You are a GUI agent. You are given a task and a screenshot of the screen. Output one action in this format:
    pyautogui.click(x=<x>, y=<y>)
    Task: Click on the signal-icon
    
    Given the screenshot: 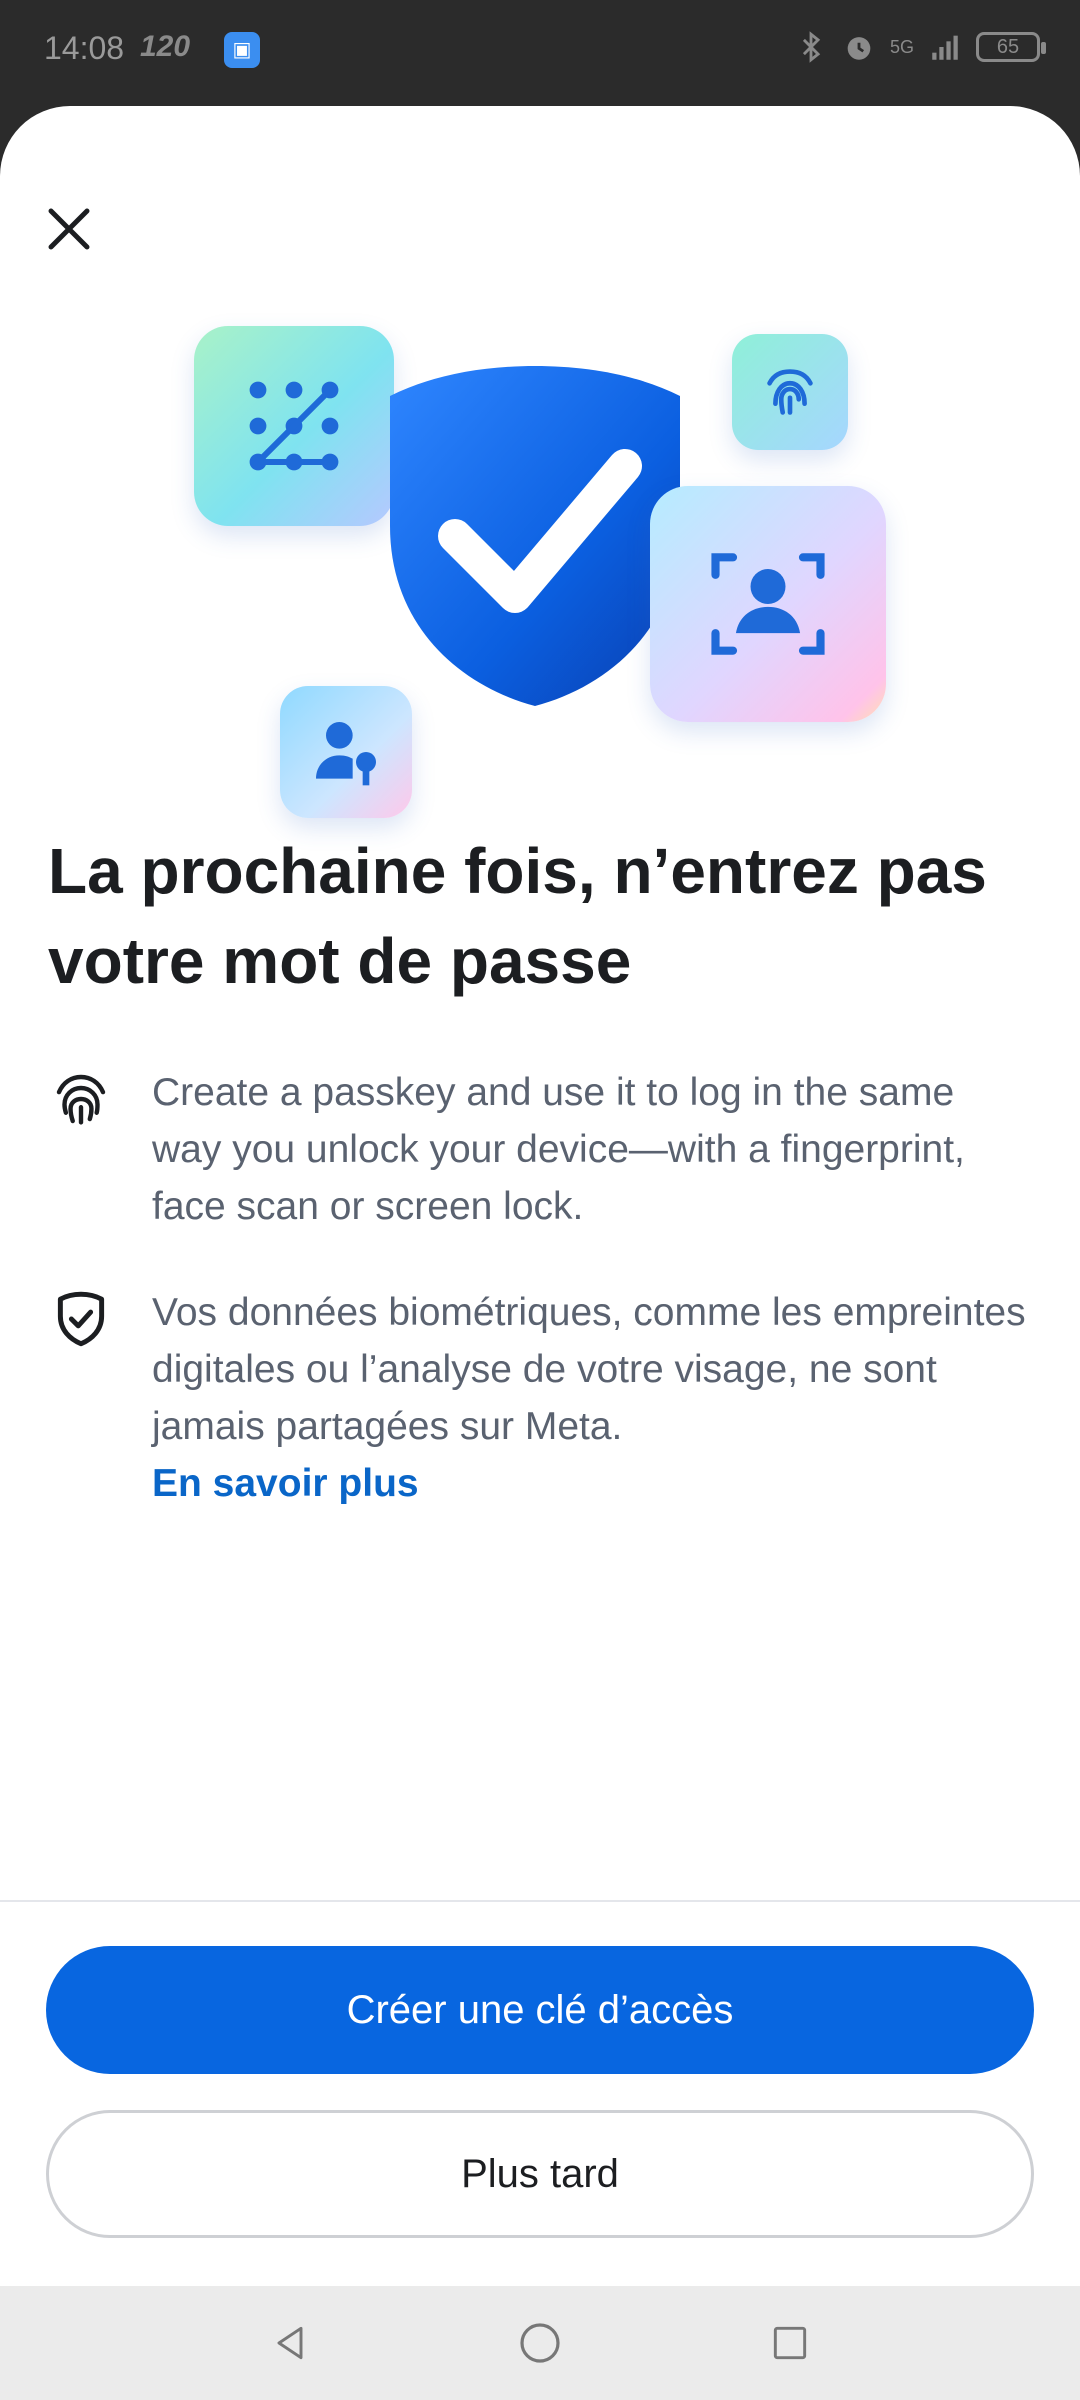 What is the action you would take?
    pyautogui.click(x=945, y=47)
    